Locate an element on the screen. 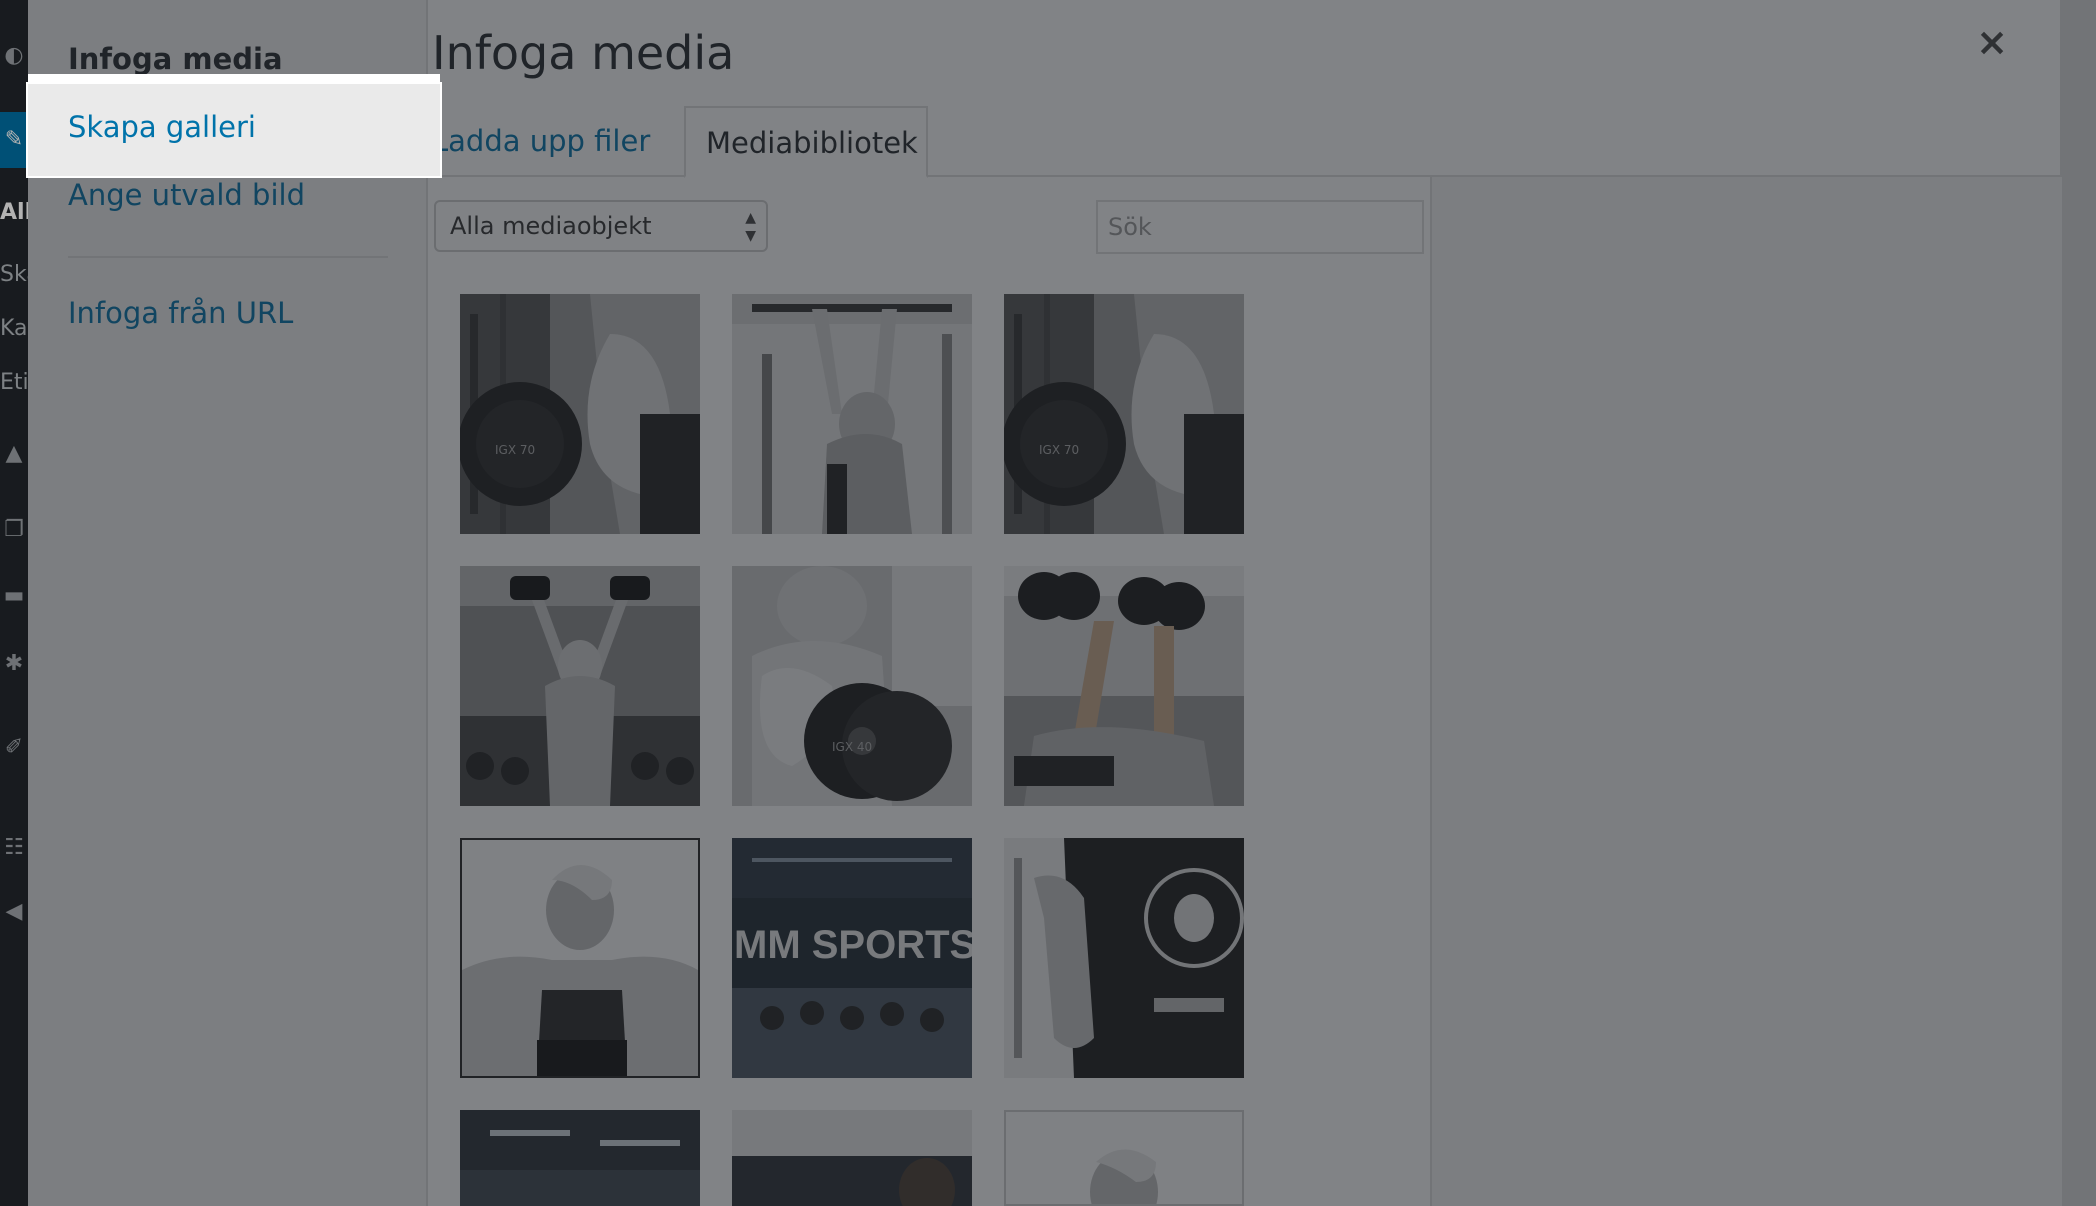 The height and width of the screenshot is (1206, 2096). close-icon: × is located at coordinates (1992, 42).